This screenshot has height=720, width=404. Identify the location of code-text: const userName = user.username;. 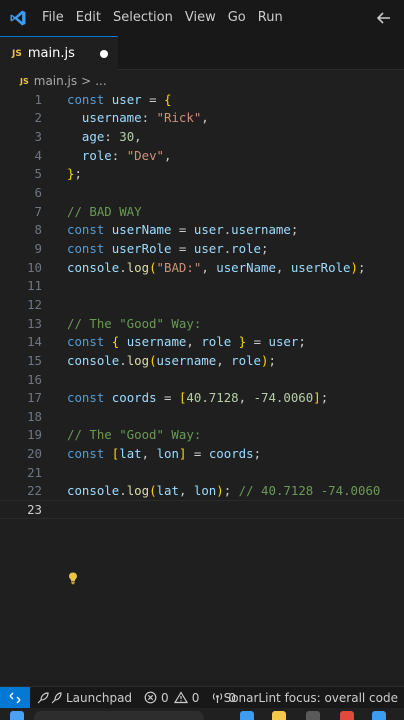
(182, 229).